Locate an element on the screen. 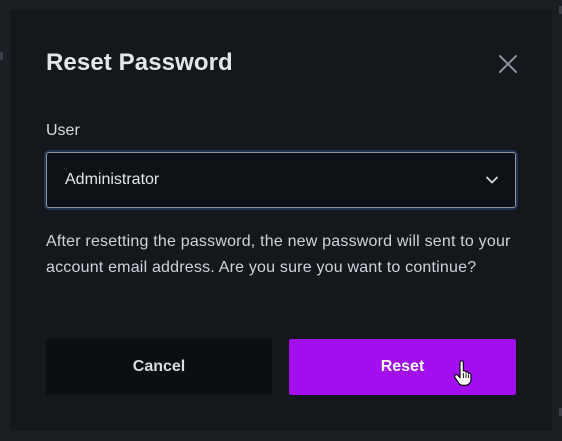 This screenshot has height=441, width=562. user-select: Administrator is located at coordinates (281, 180).